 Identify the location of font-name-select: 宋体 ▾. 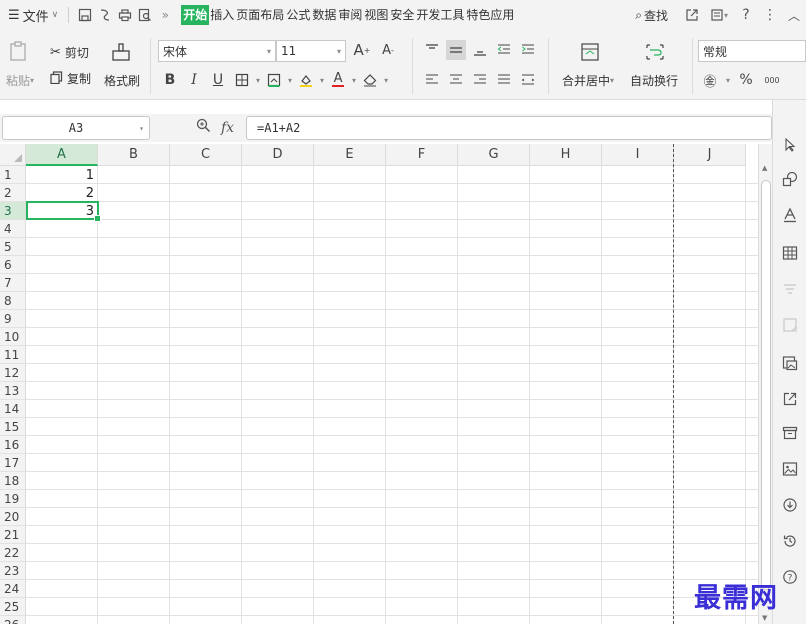
(217, 51).